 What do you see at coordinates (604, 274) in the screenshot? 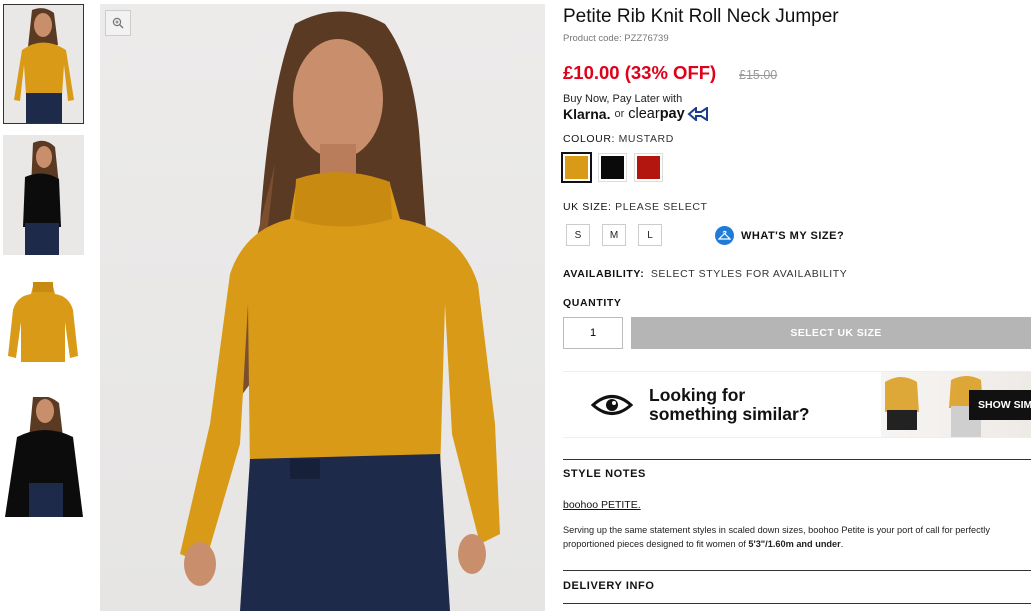
I see `availability-label: AVAILABILITY:` at bounding box center [604, 274].